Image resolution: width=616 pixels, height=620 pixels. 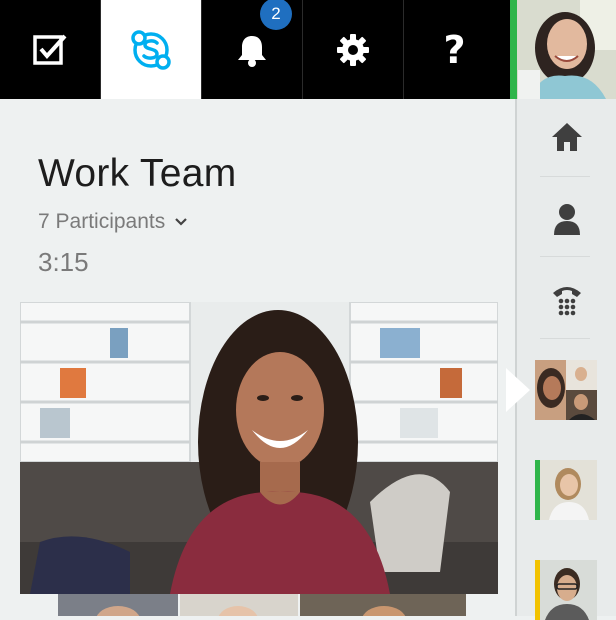 I want to click on settings-button, so click(x=353, y=49).